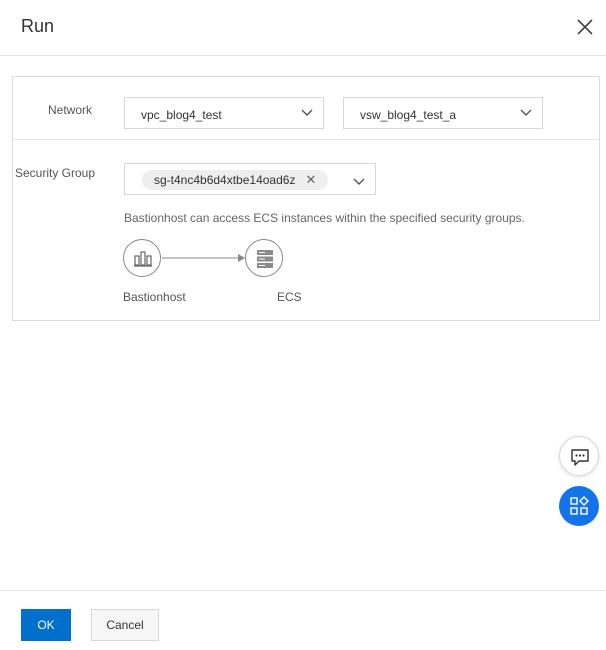 The width and height of the screenshot is (606, 650). What do you see at coordinates (203, 258) in the screenshot?
I see `flow-arrow` at bounding box center [203, 258].